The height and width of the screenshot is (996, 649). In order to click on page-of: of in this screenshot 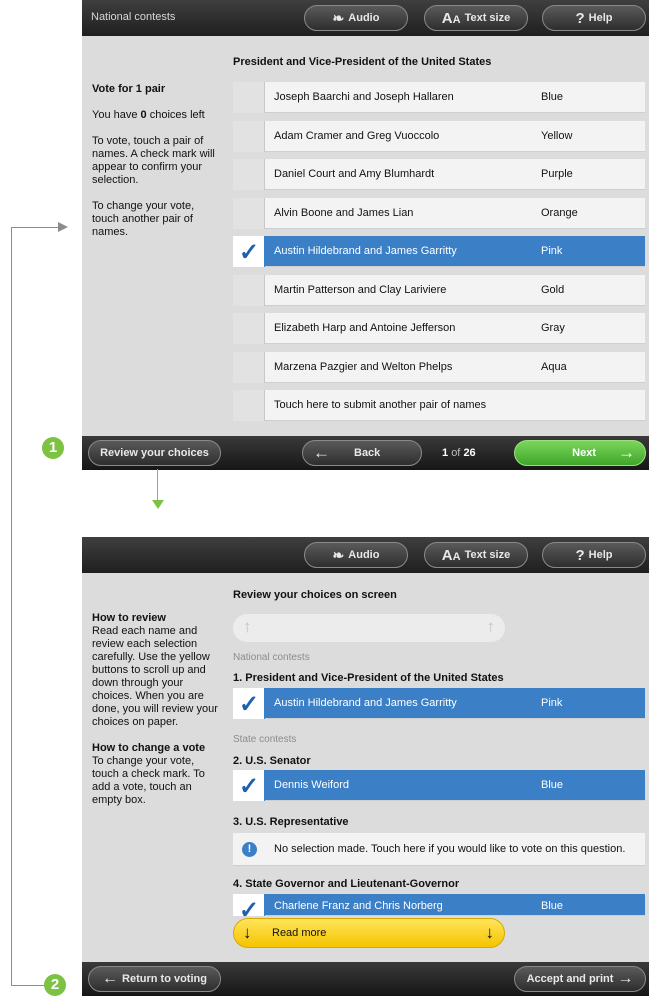, I will do `click(456, 453)`.